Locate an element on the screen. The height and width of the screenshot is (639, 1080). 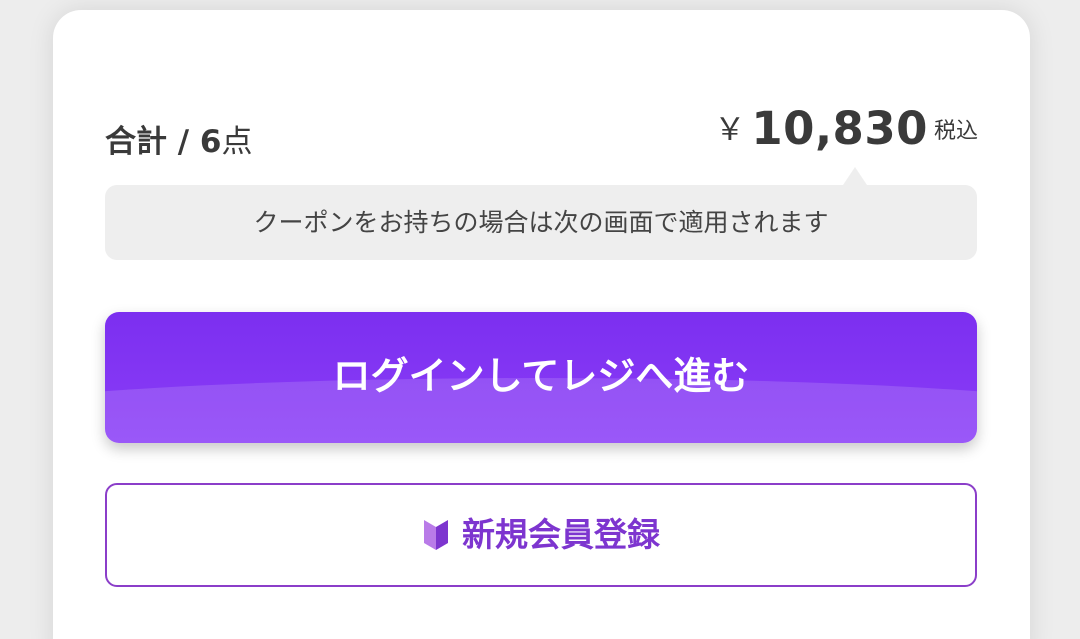
login-checkout-label: ログインしてレジへ進む is located at coordinates (541, 377).